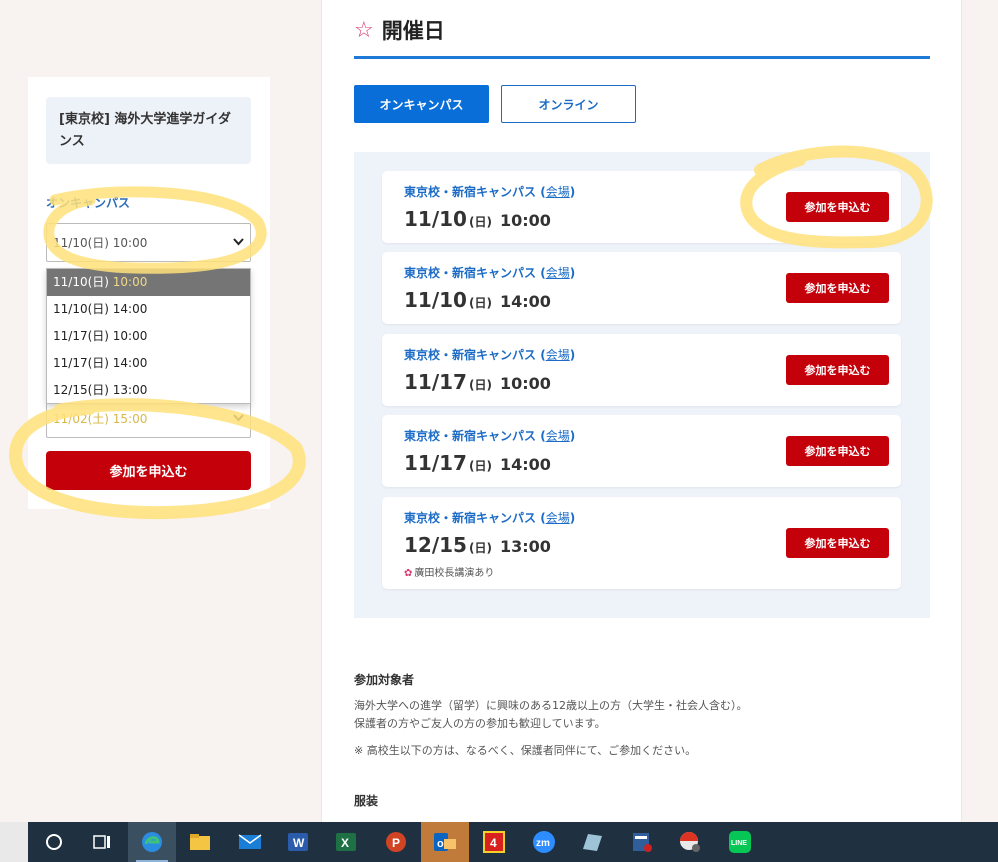 The height and width of the screenshot is (862, 998). I want to click on mail-icon, so click(250, 842).